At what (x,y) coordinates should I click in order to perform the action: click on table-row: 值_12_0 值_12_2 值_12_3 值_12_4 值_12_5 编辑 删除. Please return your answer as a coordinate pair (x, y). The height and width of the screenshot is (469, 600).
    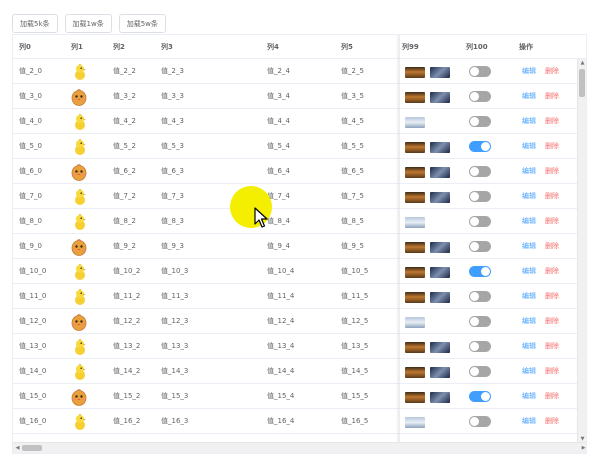
    Looking at the image, I should click on (299, 321).